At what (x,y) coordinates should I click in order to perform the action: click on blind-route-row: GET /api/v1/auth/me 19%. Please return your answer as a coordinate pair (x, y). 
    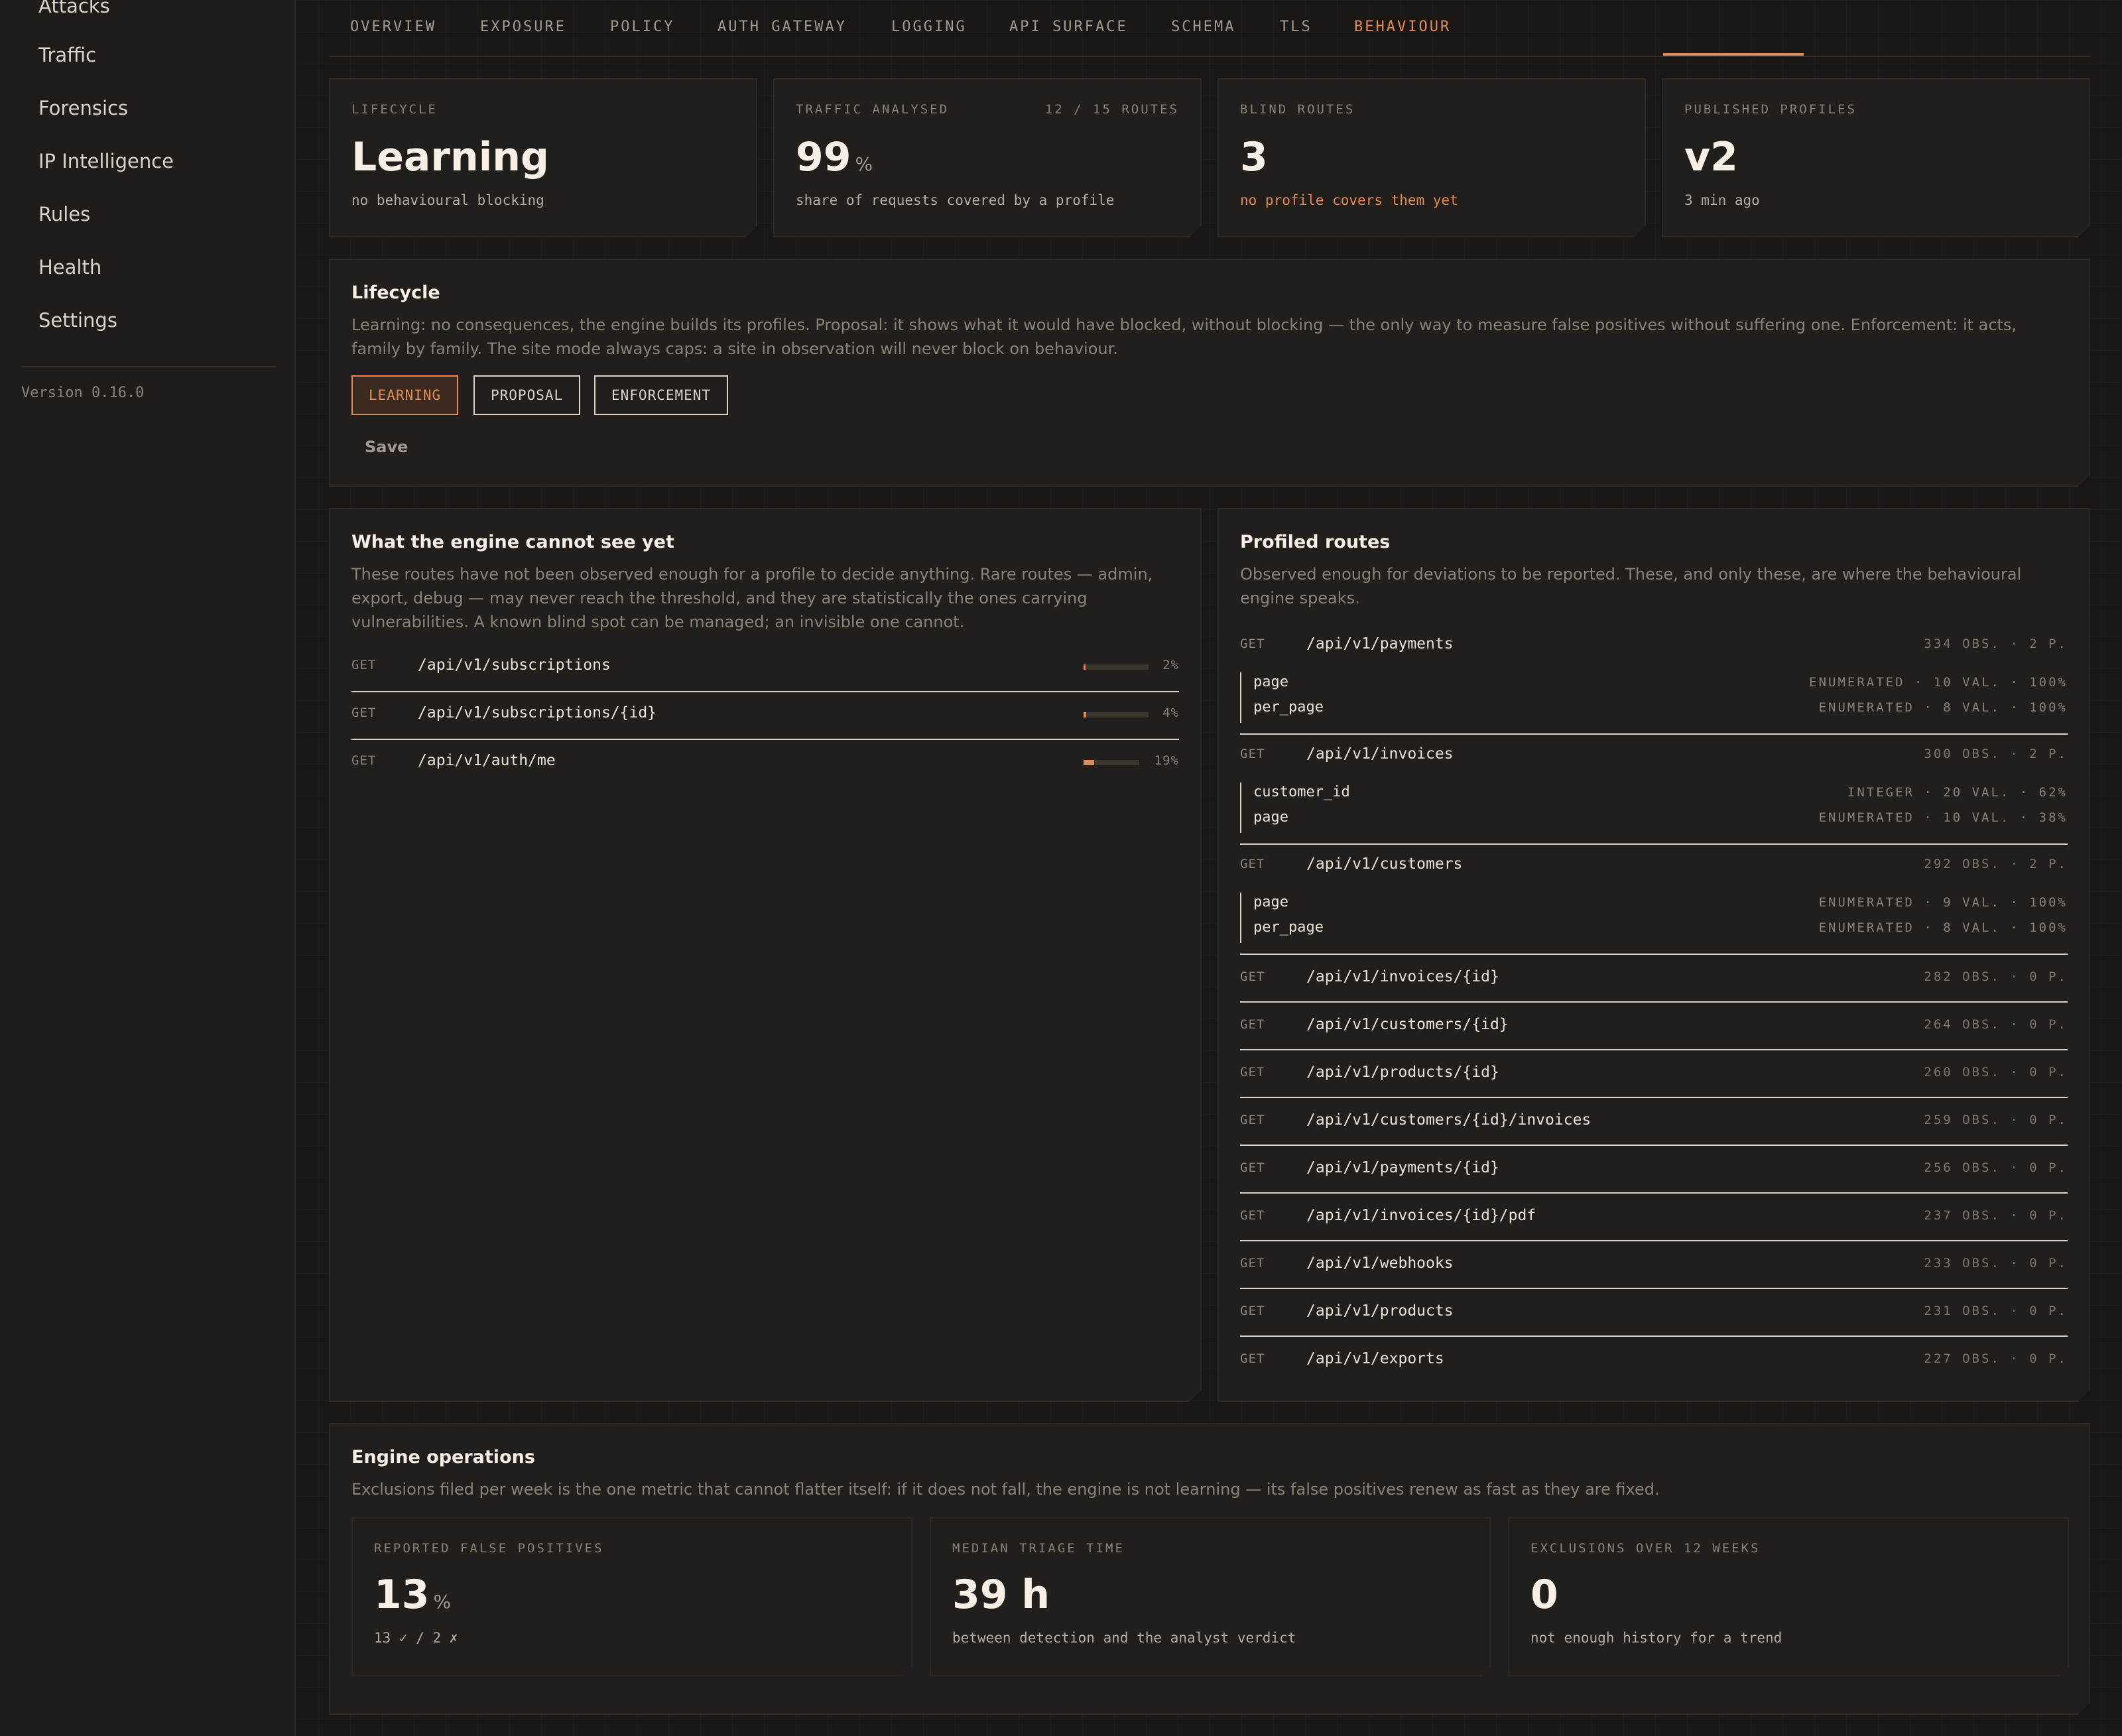
    Looking at the image, I should click on (765, 764).